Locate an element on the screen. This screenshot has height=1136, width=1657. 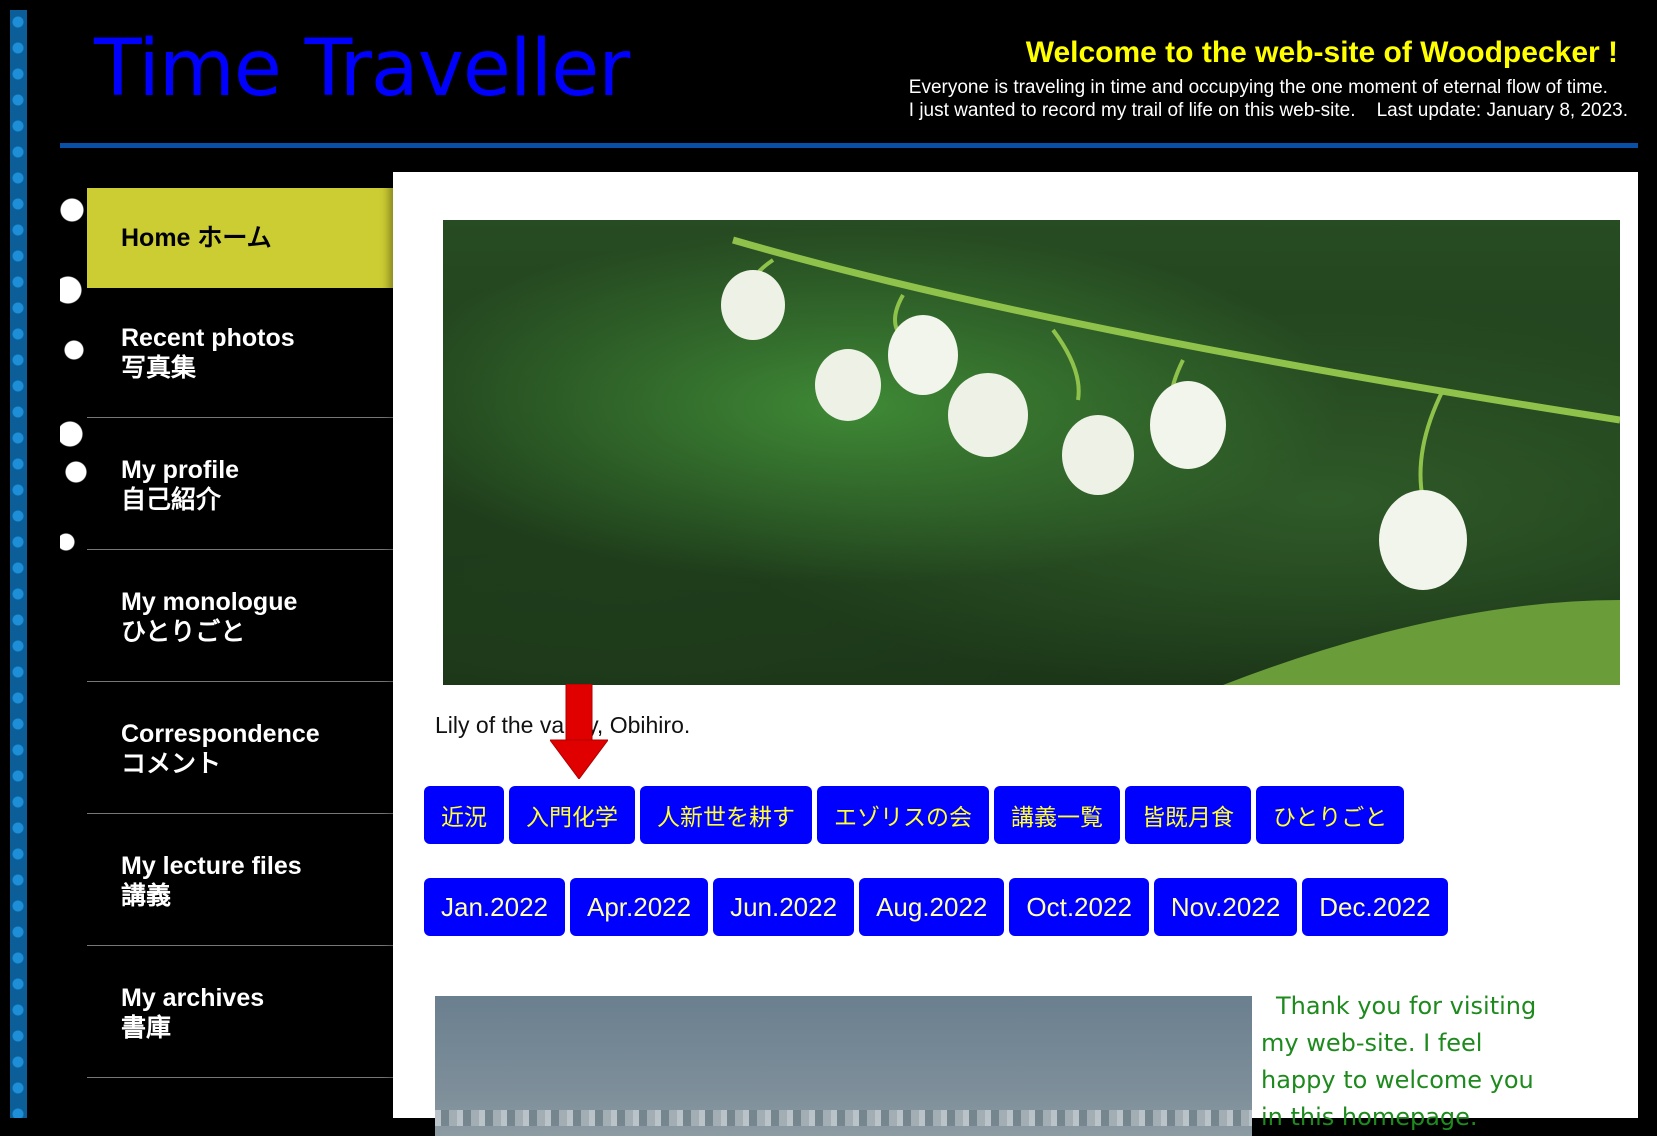
month-button: Dec.2022 is located at coordinates (1375, 907).